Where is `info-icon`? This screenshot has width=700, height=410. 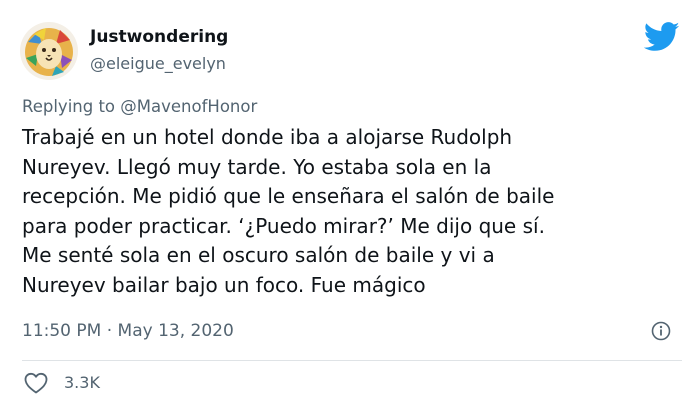 info-icon is located at coordinates (661, 331).